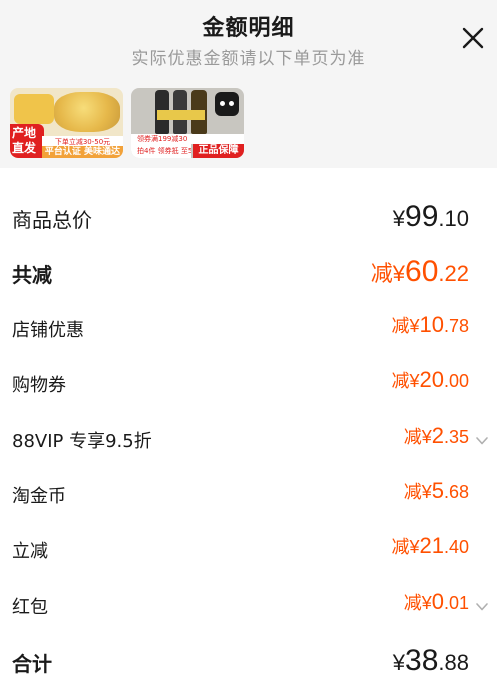 The height and width of the screenshot is (687, 497). I want to click on row-subtotal: 商品总价 ¥99.10, so click(248, 218).